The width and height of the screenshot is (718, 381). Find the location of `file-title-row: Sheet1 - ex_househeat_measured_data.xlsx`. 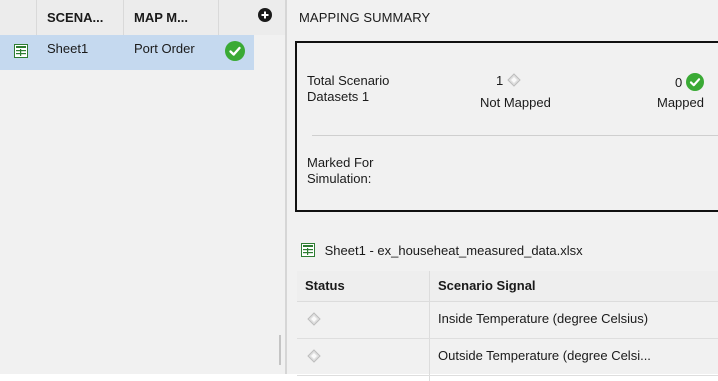

file-title-row: Sheet1 - ex_househeat_measured_data.xlsx is located at coordinates (442, 251).